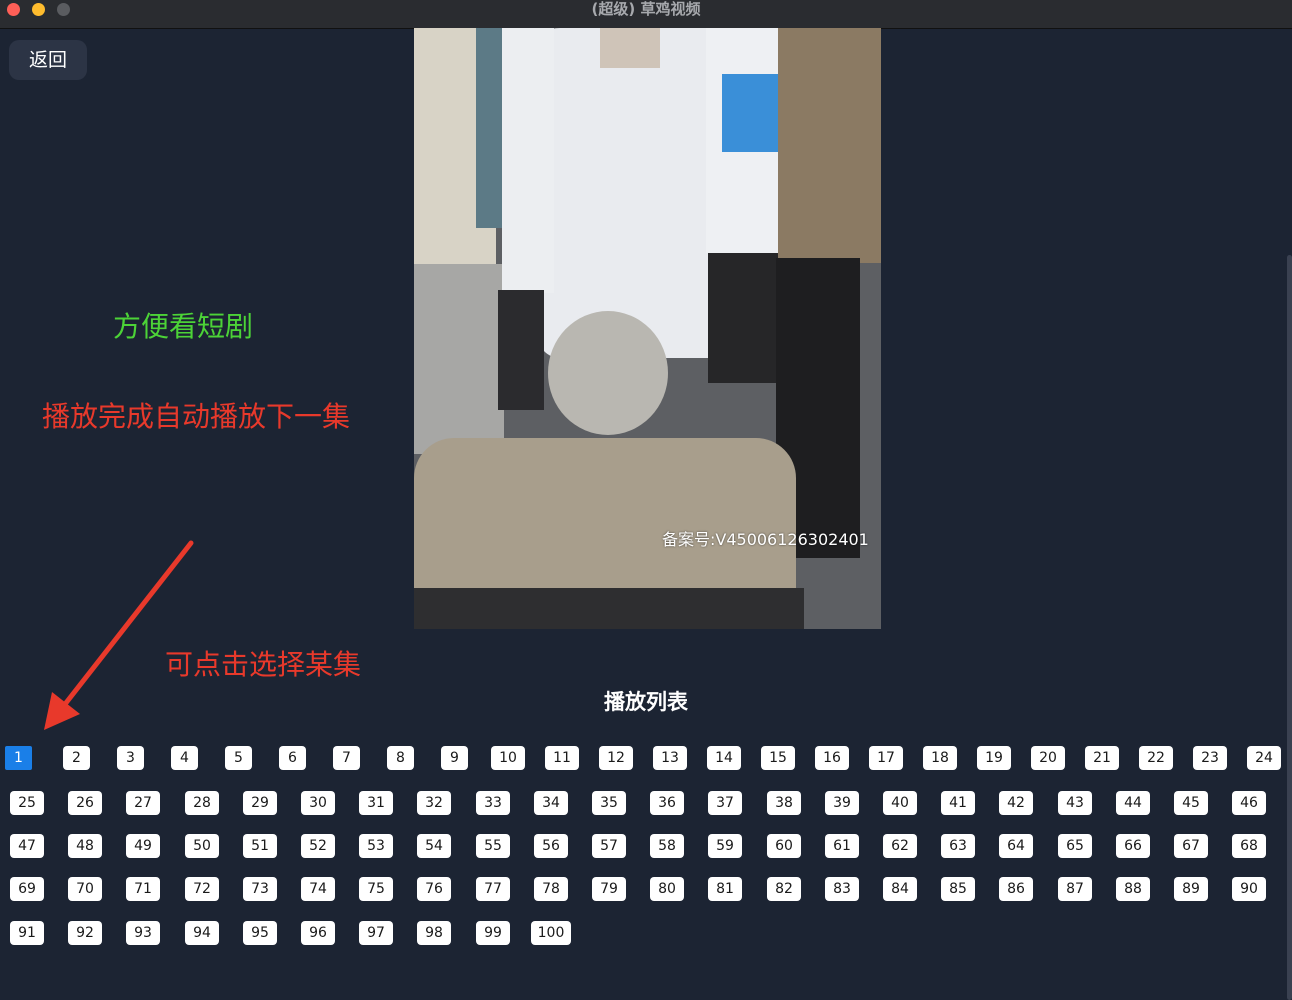 The image size is (1292, 1000). Describe the element at coordinates (900, 803) in the screenshot. I see `episode-button: 40` at that location.